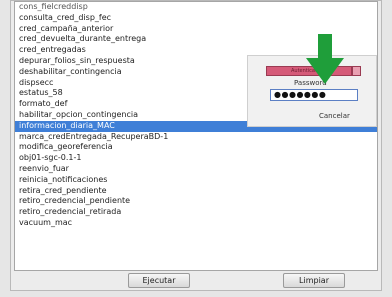 The width and height of the screenshot is (392, 297). Describe the element at coordinates (196, 223) in the screenshot. I see `list-item: vacuum_mac` at that location.